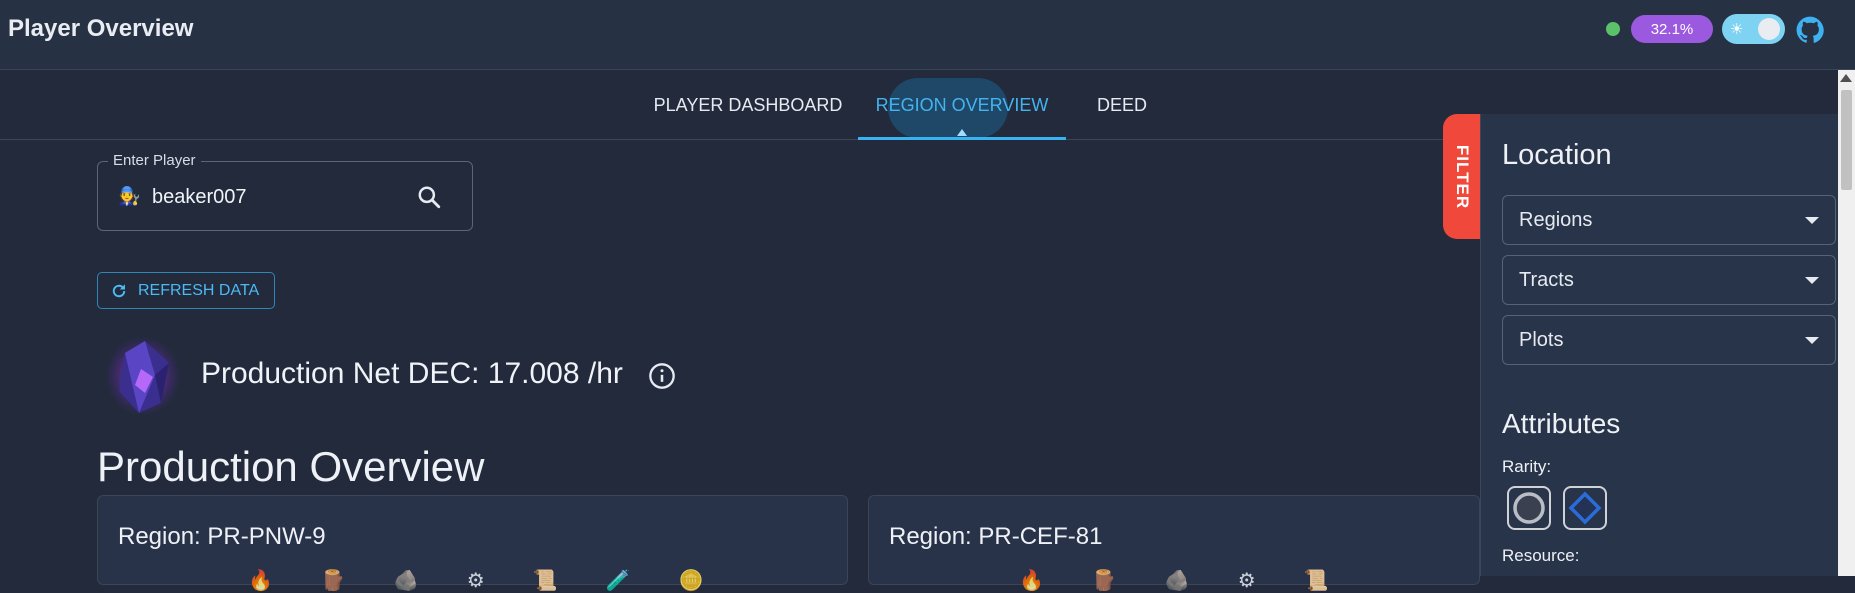  I want to click on resource-icons: 🔥 🪵 🪨 ⚙ 📜 🧪 🪙, so click(475, 580).